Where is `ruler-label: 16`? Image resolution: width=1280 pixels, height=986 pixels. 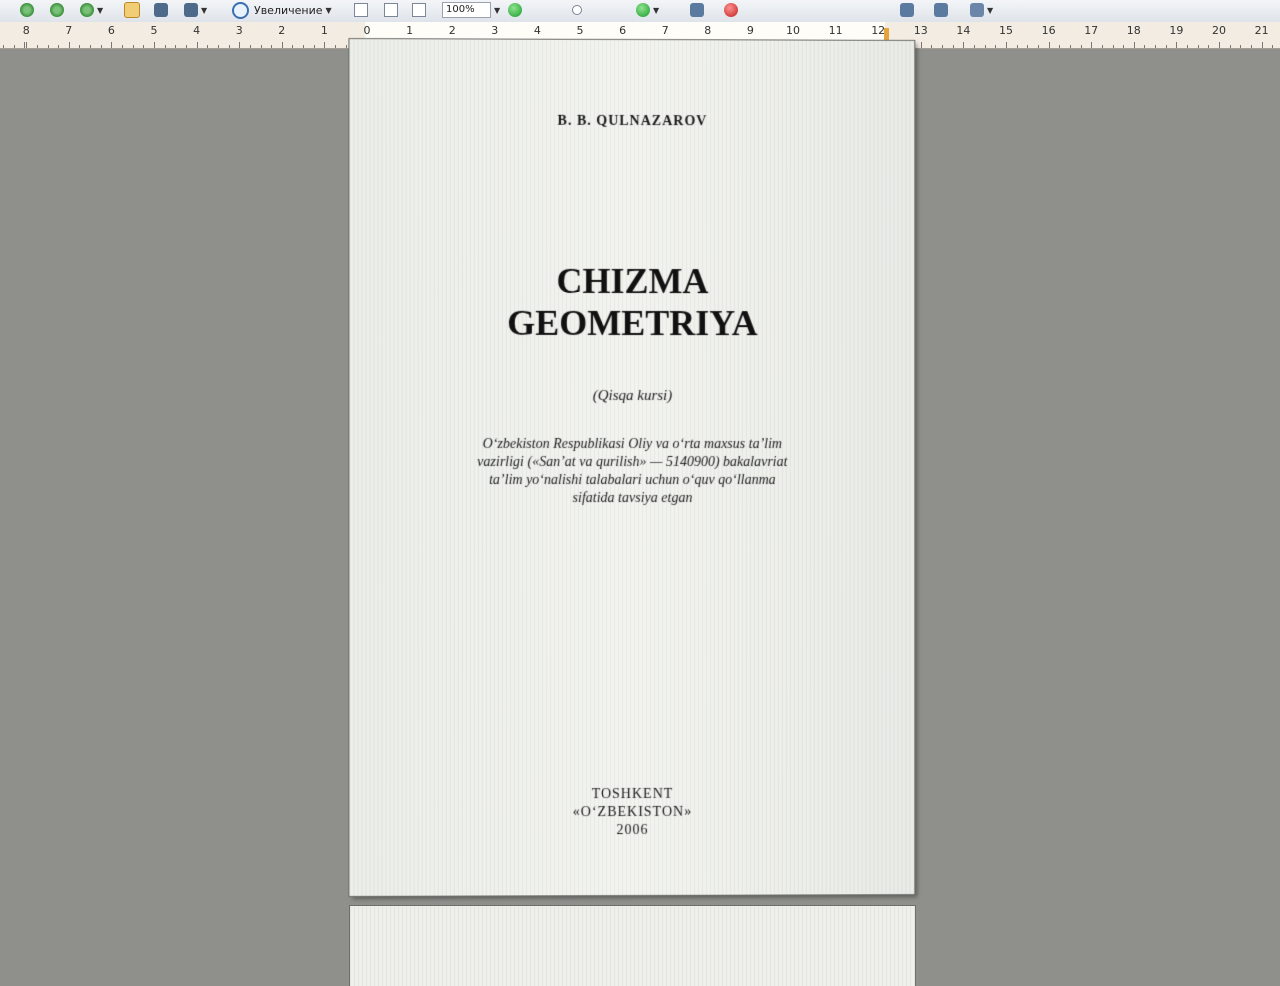 ruler-label: 16 is located at coordinates (1048, 30).